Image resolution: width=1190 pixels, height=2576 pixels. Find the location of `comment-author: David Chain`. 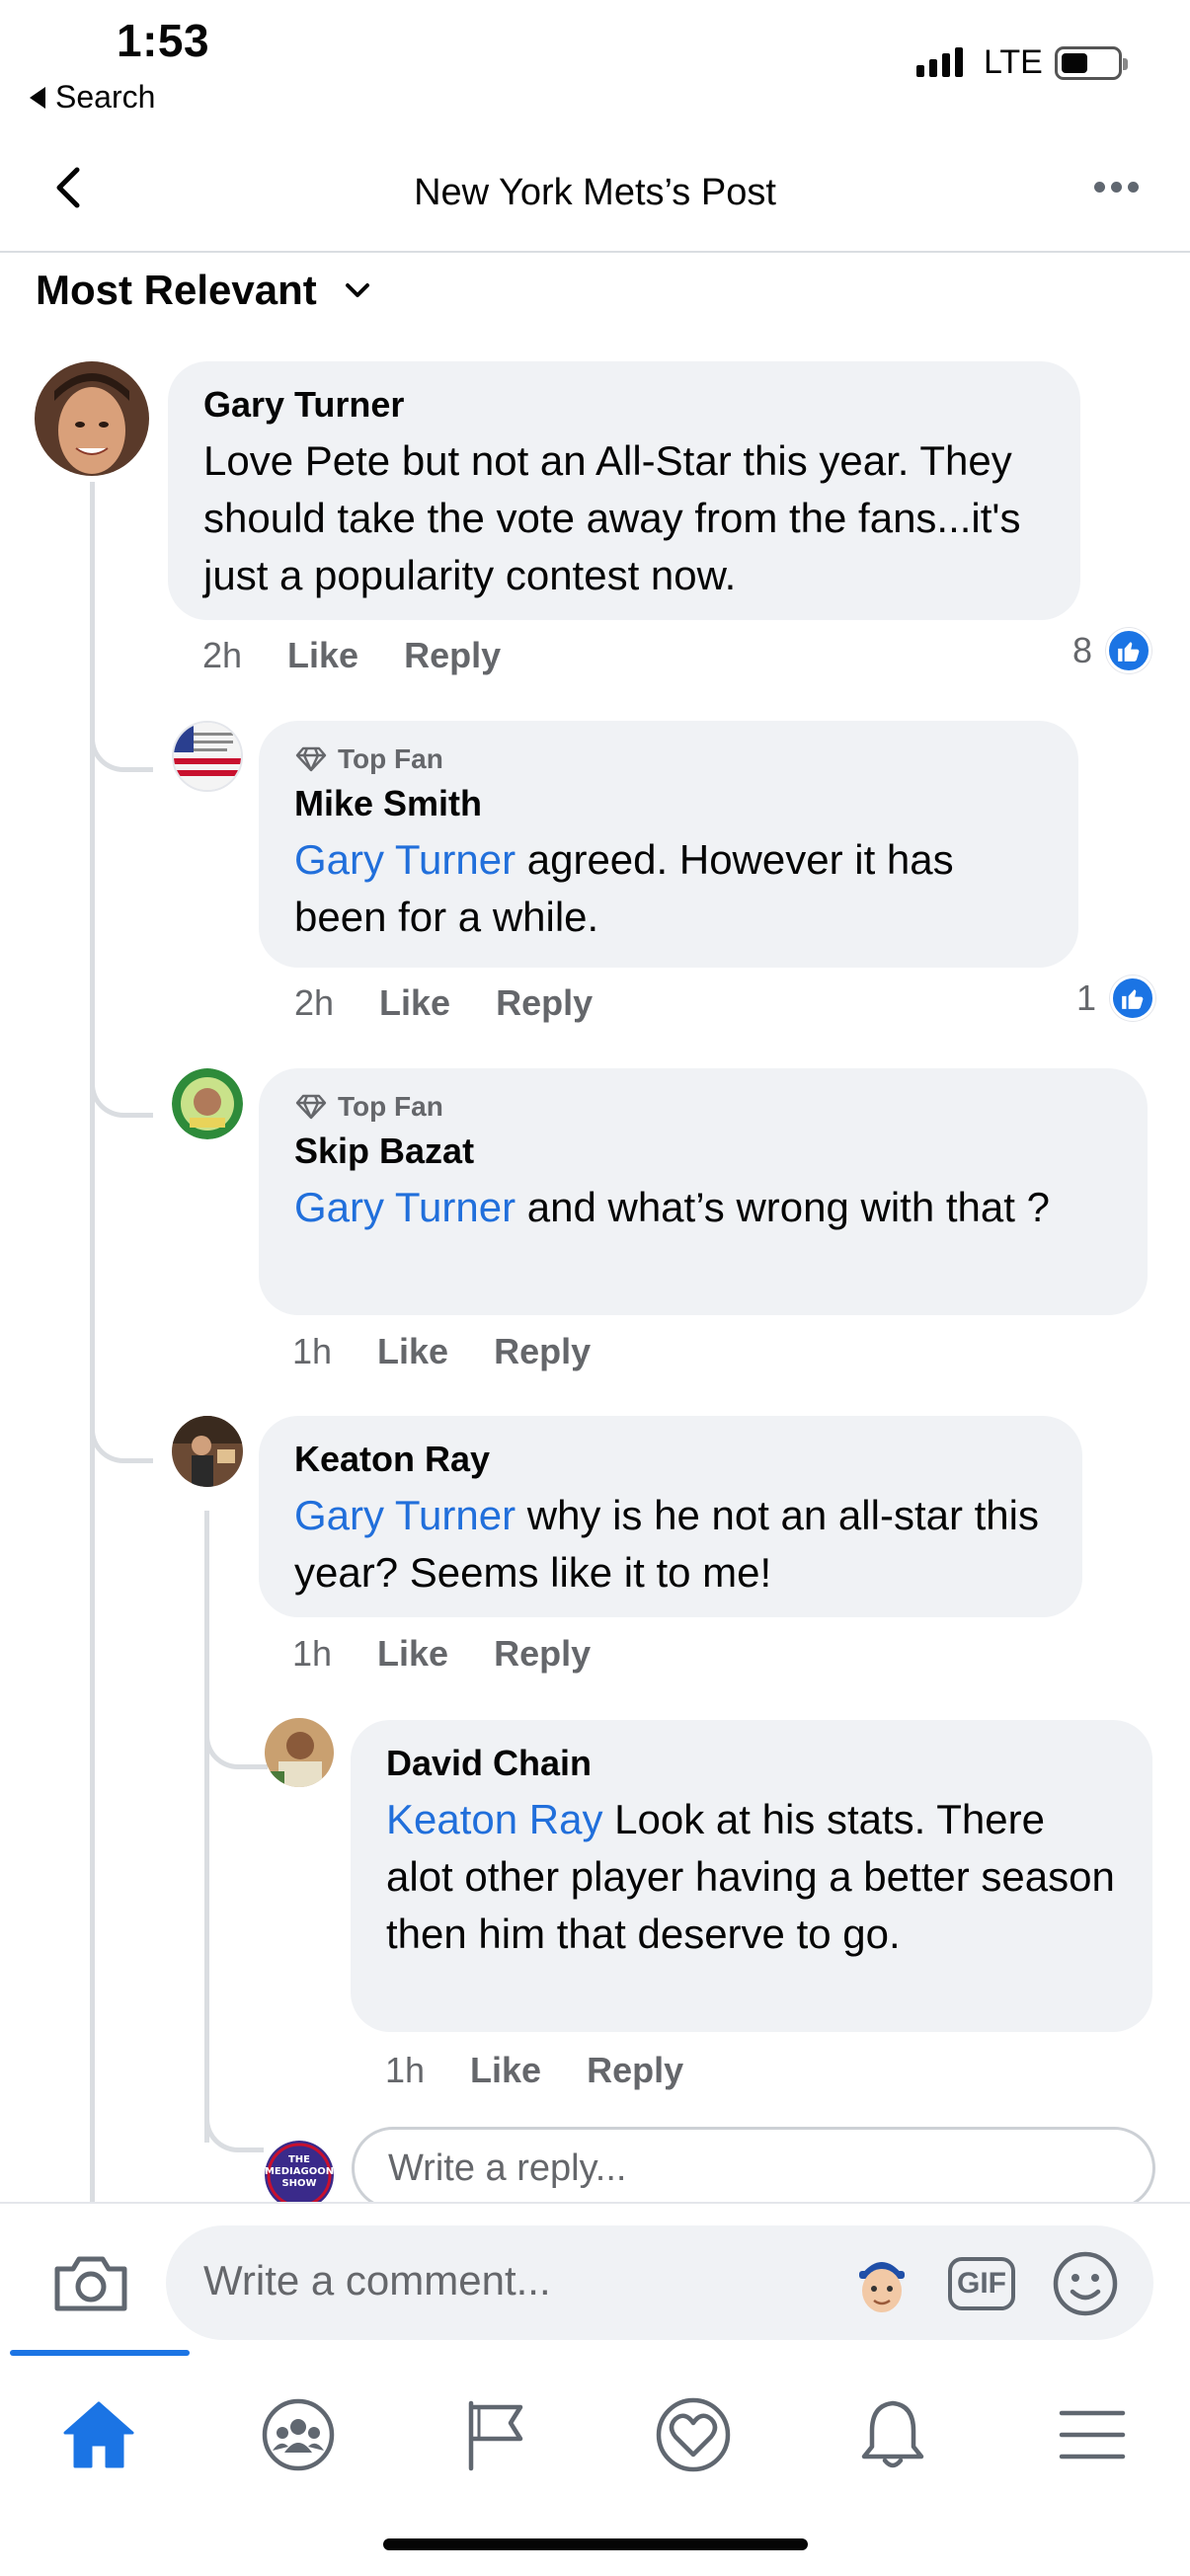

comment-author: David Chain is located at coordinates (751, 1763).